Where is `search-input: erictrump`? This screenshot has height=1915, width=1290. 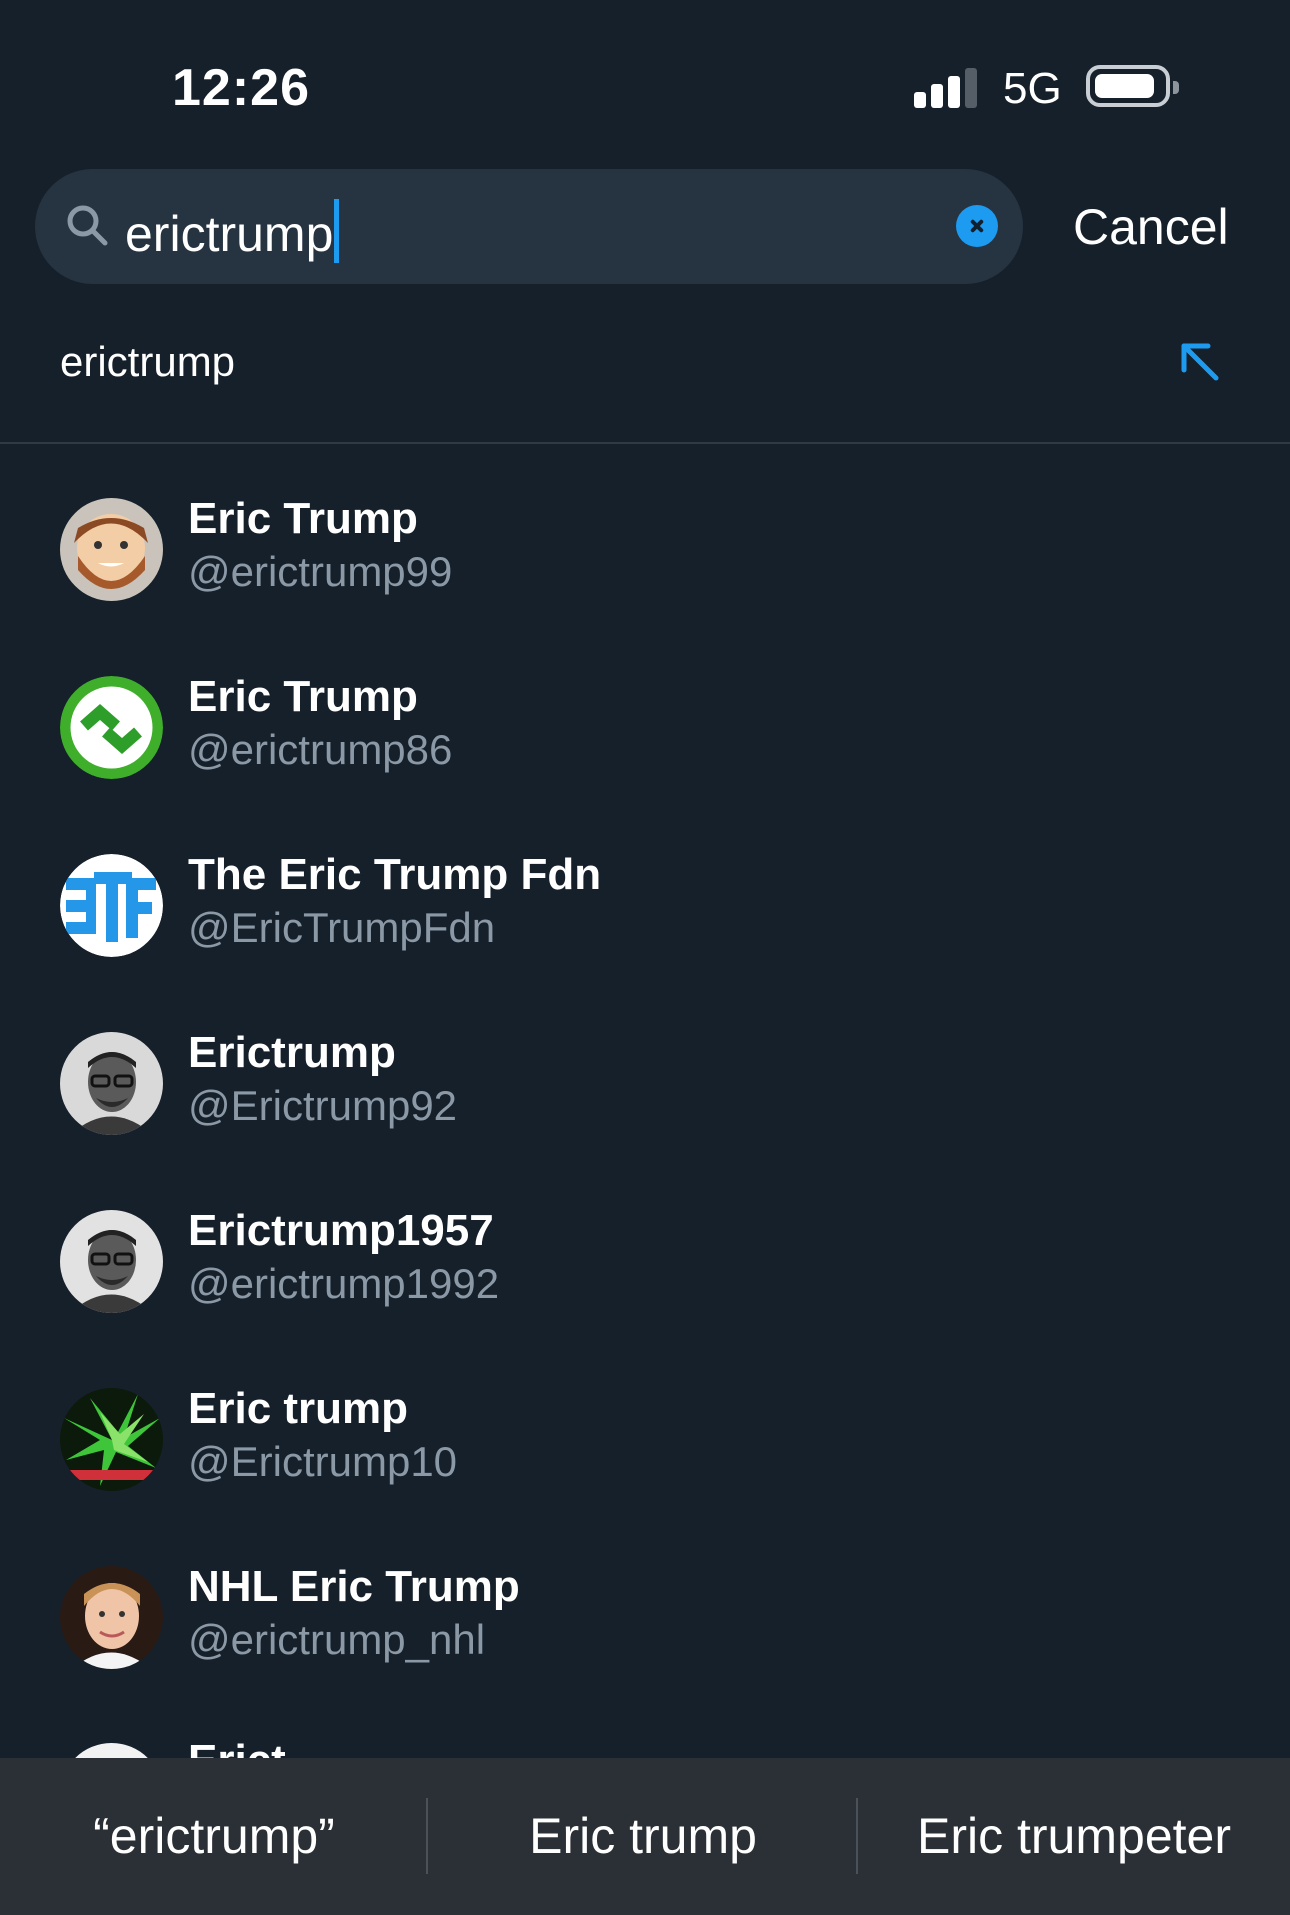 search-input: erictrump is located at coordinates (232, 231).